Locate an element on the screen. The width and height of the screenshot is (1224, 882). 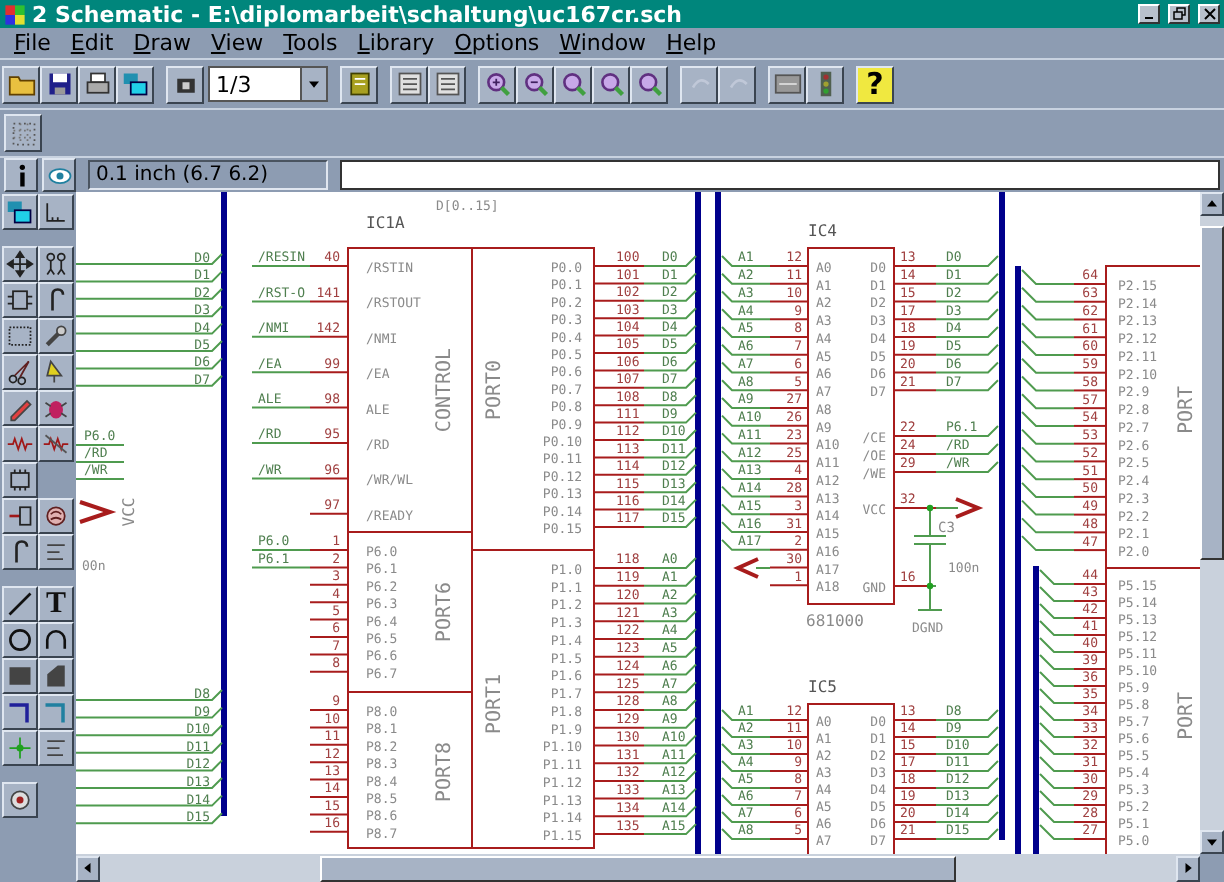
block-label: PORT8 is located at coordinates (445, 772).